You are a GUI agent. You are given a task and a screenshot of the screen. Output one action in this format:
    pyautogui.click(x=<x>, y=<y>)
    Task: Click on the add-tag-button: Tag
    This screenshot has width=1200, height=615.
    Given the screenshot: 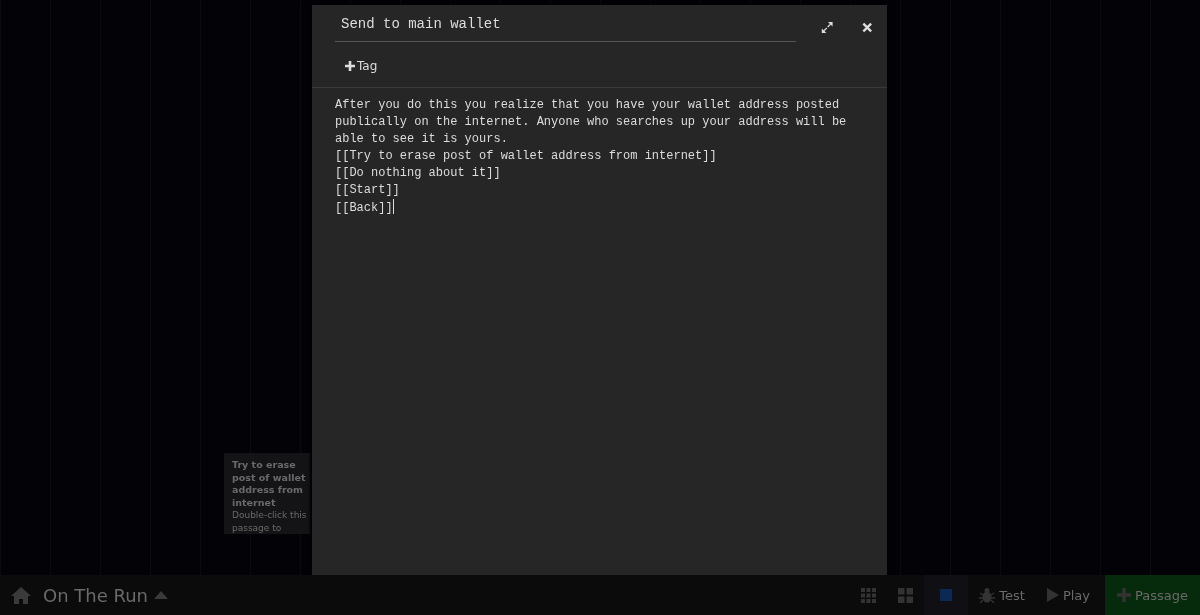 What is the action you would take?
    pyautogui.click(x=361, y=66)
    